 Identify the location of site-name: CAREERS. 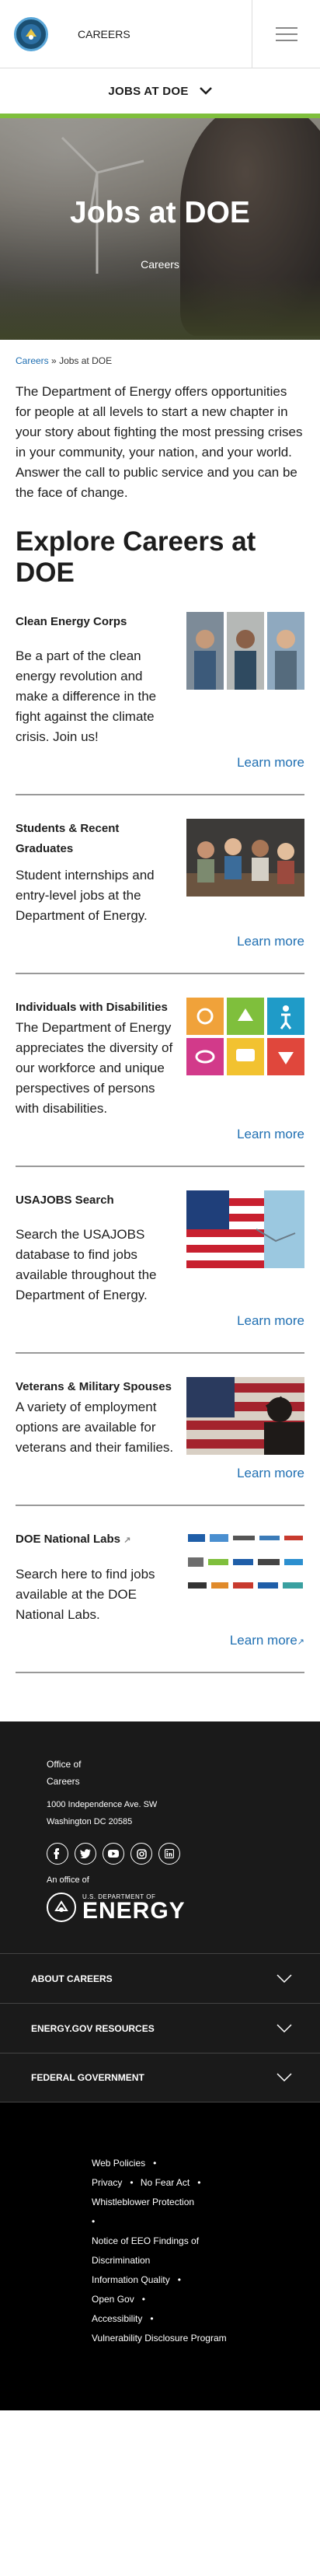
(104, 34).